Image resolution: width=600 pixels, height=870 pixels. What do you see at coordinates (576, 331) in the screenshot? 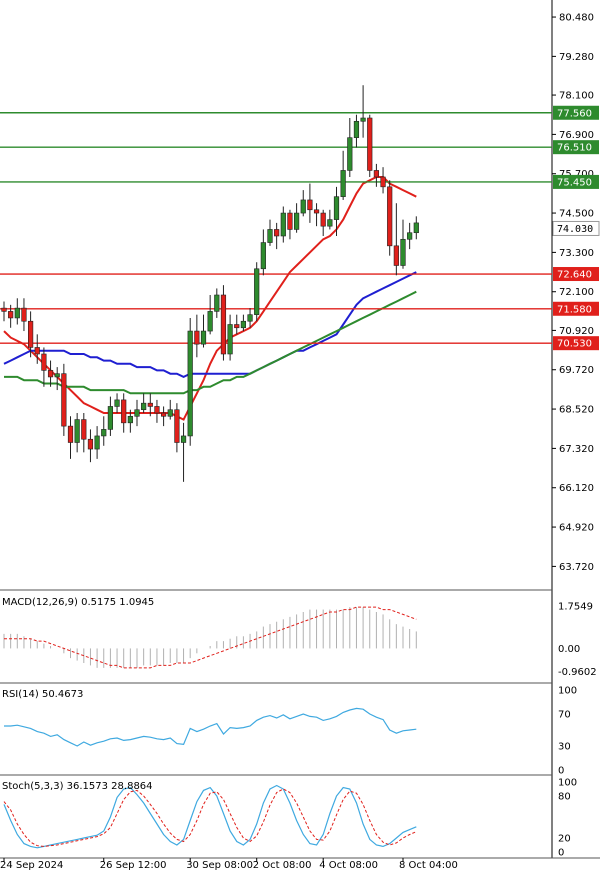
I see `price-tick-label: 70.920` at bounding box center [576, 331].